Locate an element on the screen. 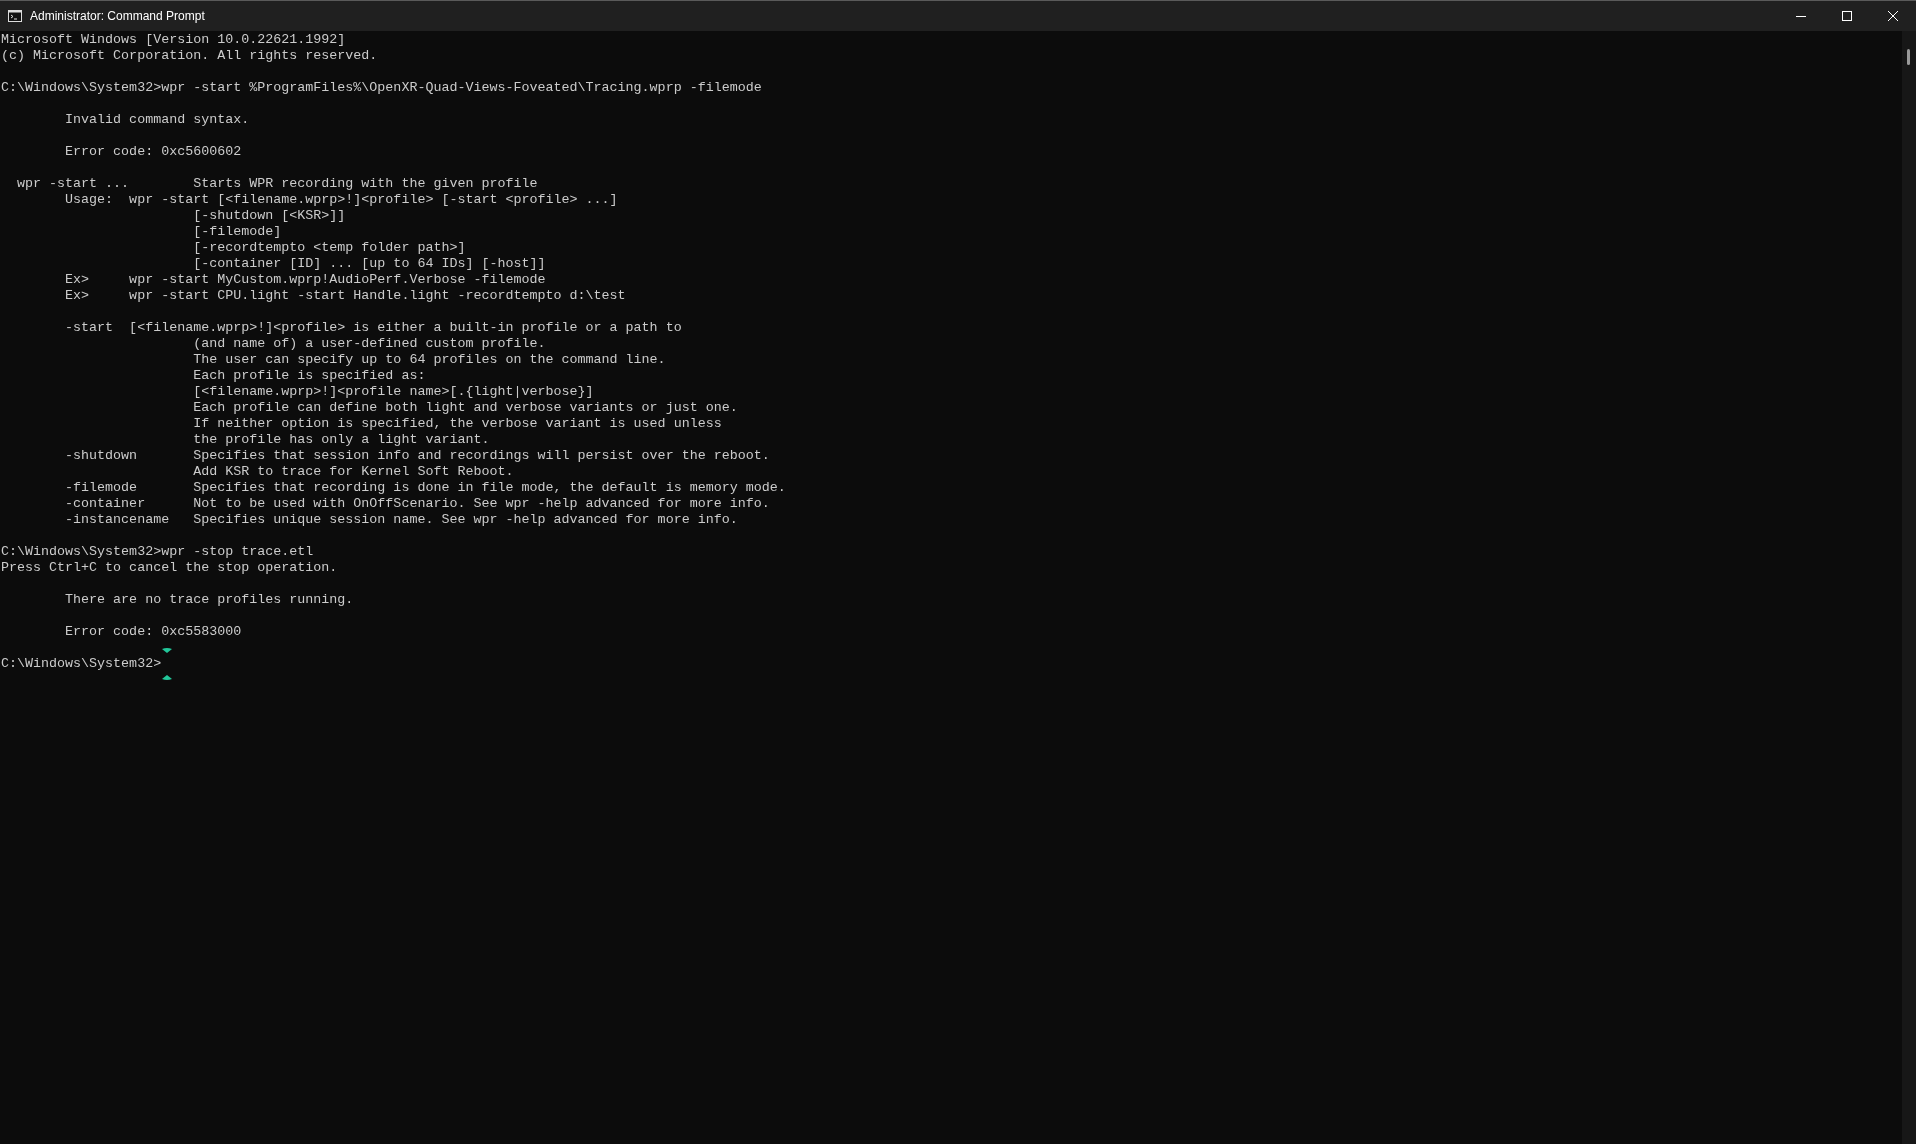  console-line: The user can specify up to 64 profiles on the command line. is located at coordinates (429, 360).